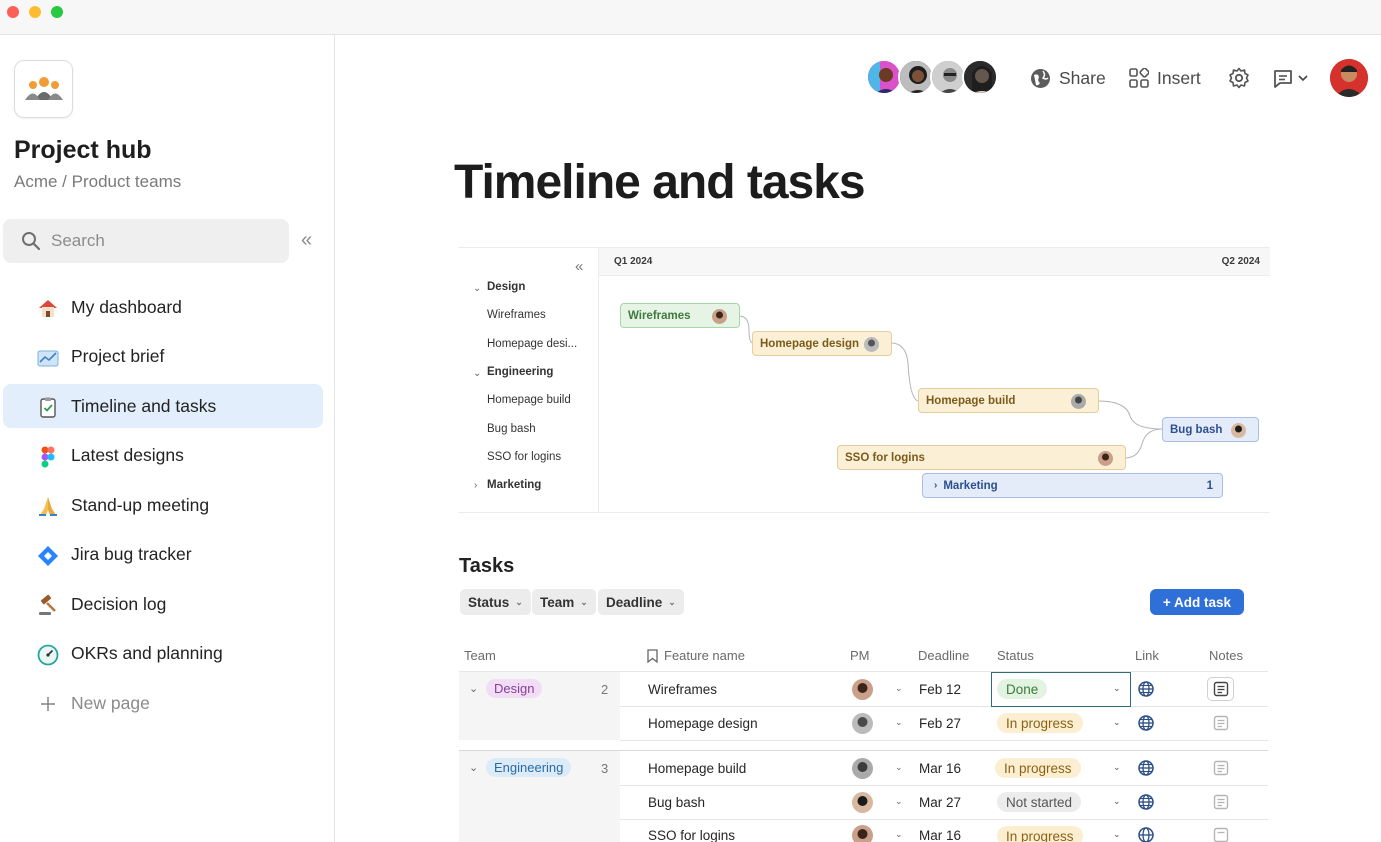 The width and height of the screenshot is (1381, 842). I want to click on add-task-button: + Add task, so click(1197, 602).